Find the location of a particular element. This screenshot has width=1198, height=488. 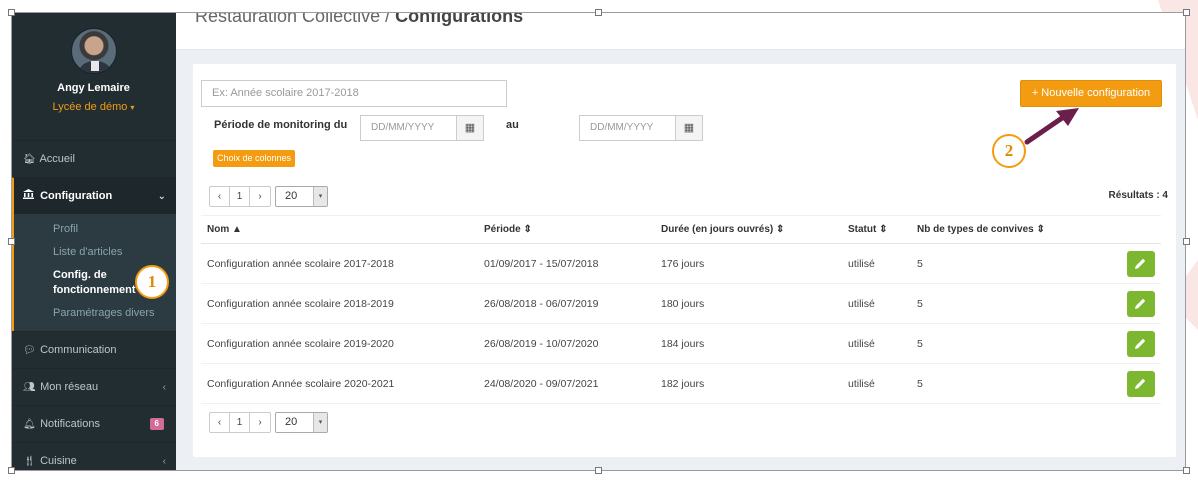

pointer-arrow-icon is located at coordinates (1051, 126).